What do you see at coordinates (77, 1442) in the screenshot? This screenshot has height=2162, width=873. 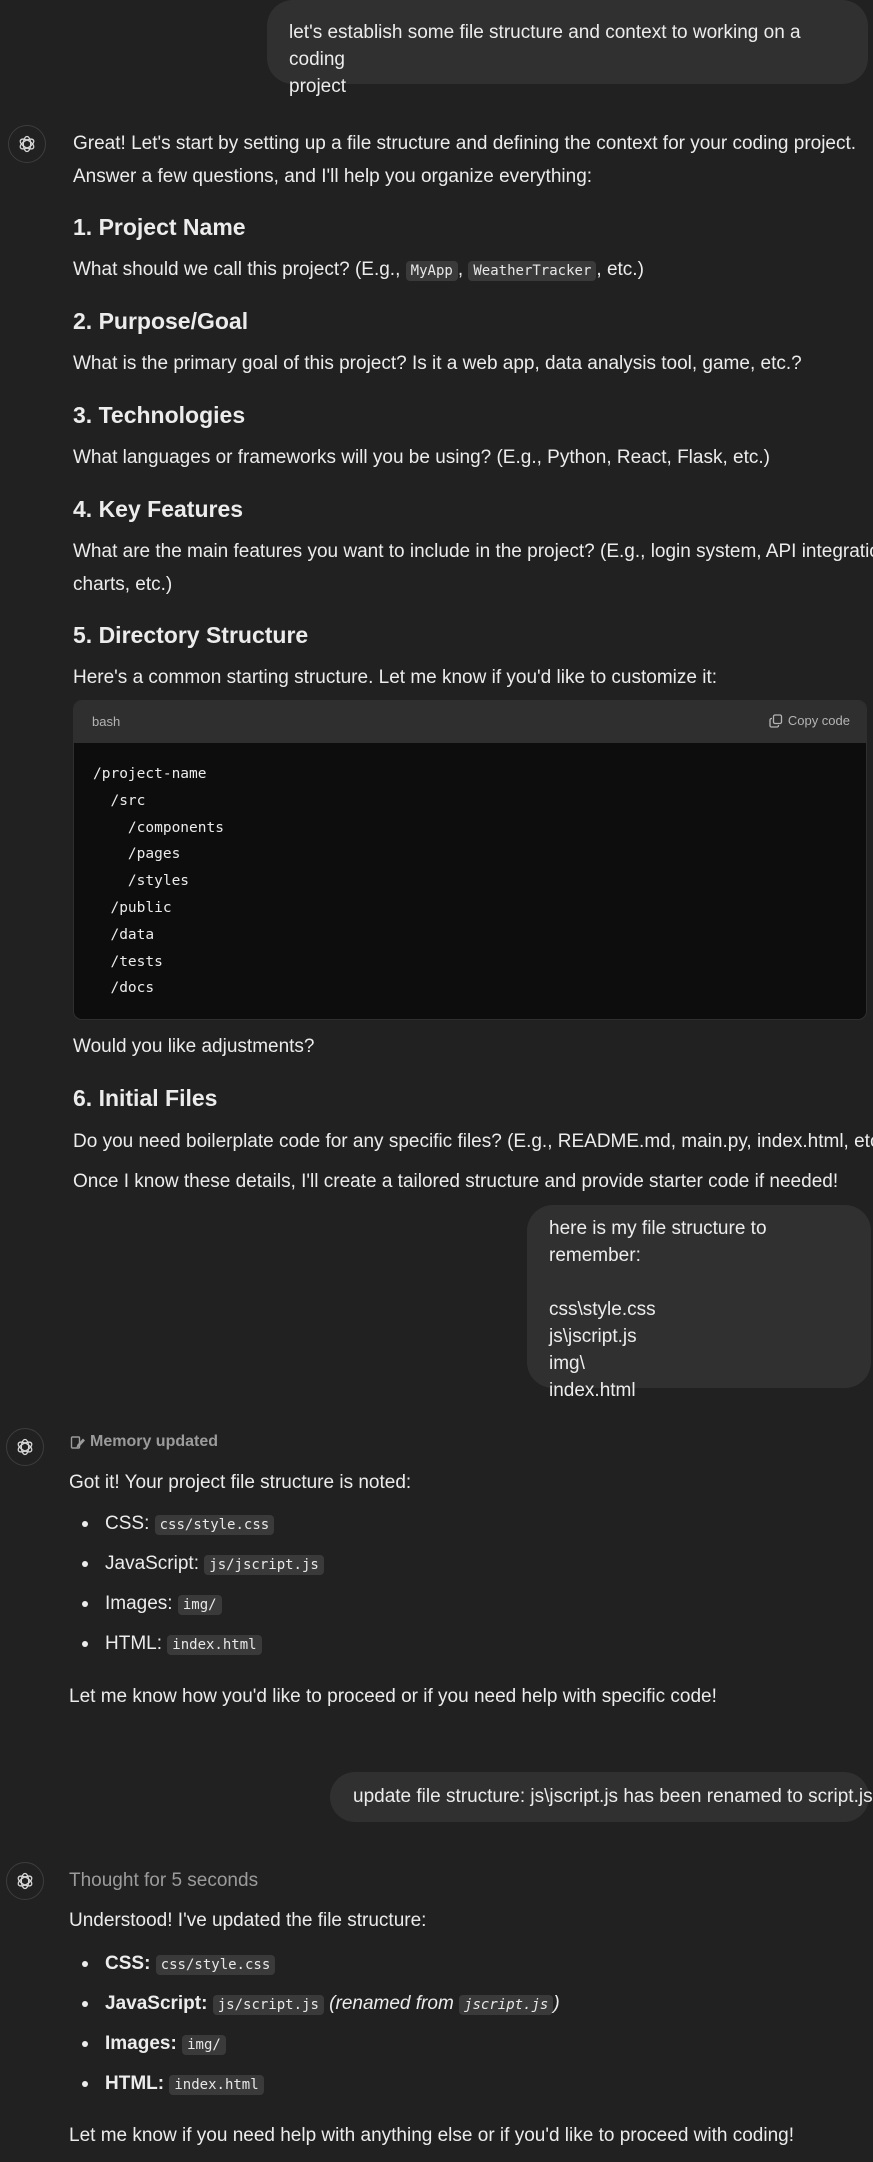 I see `memory-edit-icon` at bounding box center [77, 1442].